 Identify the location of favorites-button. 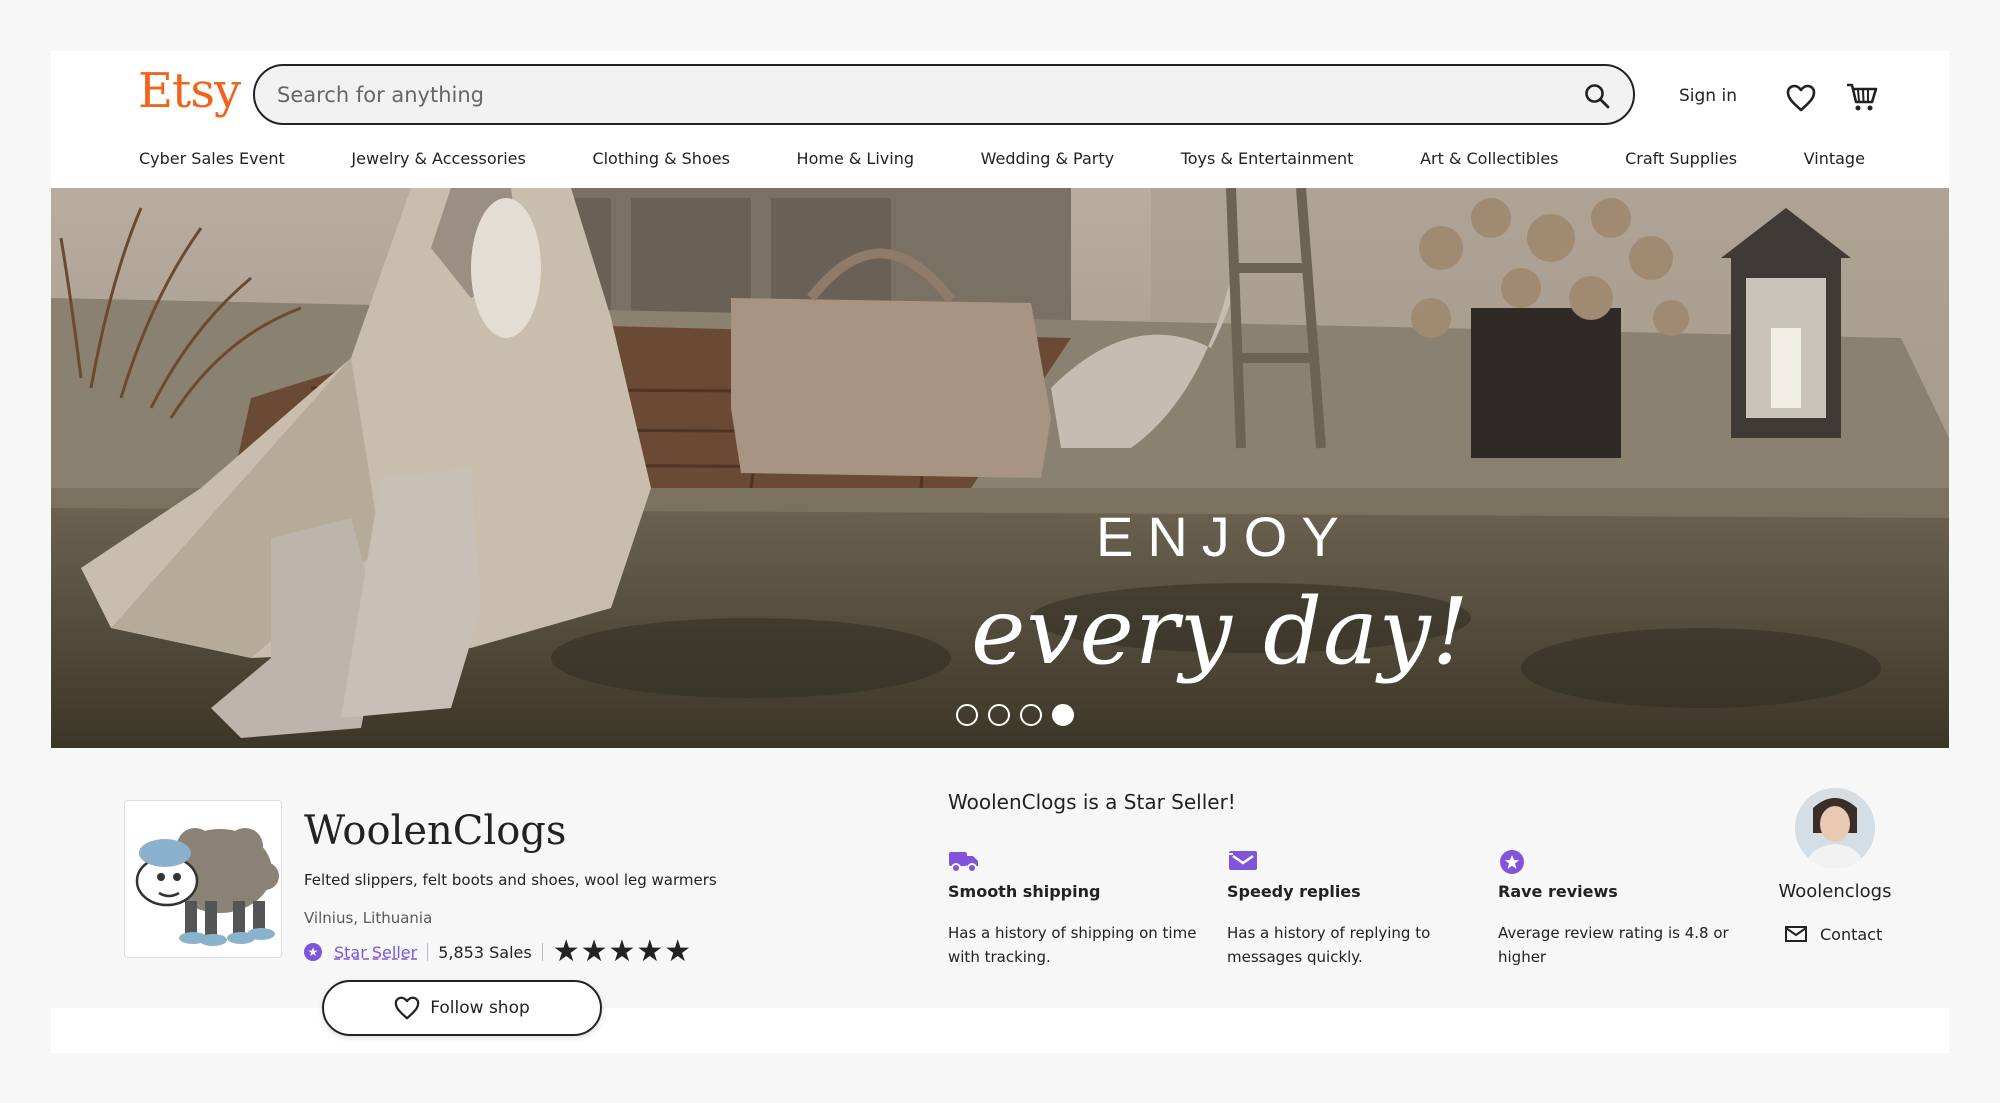
(1801, 98).